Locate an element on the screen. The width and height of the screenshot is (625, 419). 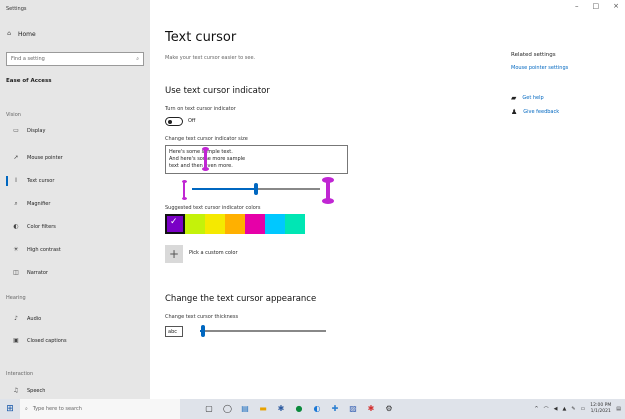
display-icon: ▭ is located at coordinates (16, 130).